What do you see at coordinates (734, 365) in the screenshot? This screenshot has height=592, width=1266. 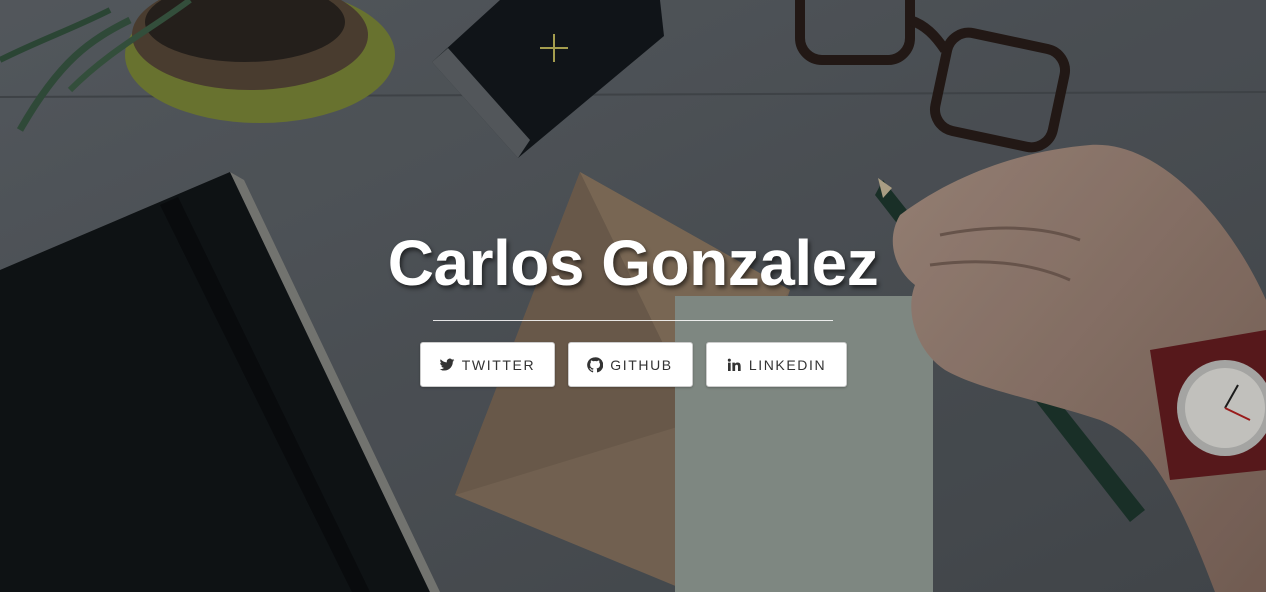 I see `linkedin-icon` at bounding box center [734, 365].